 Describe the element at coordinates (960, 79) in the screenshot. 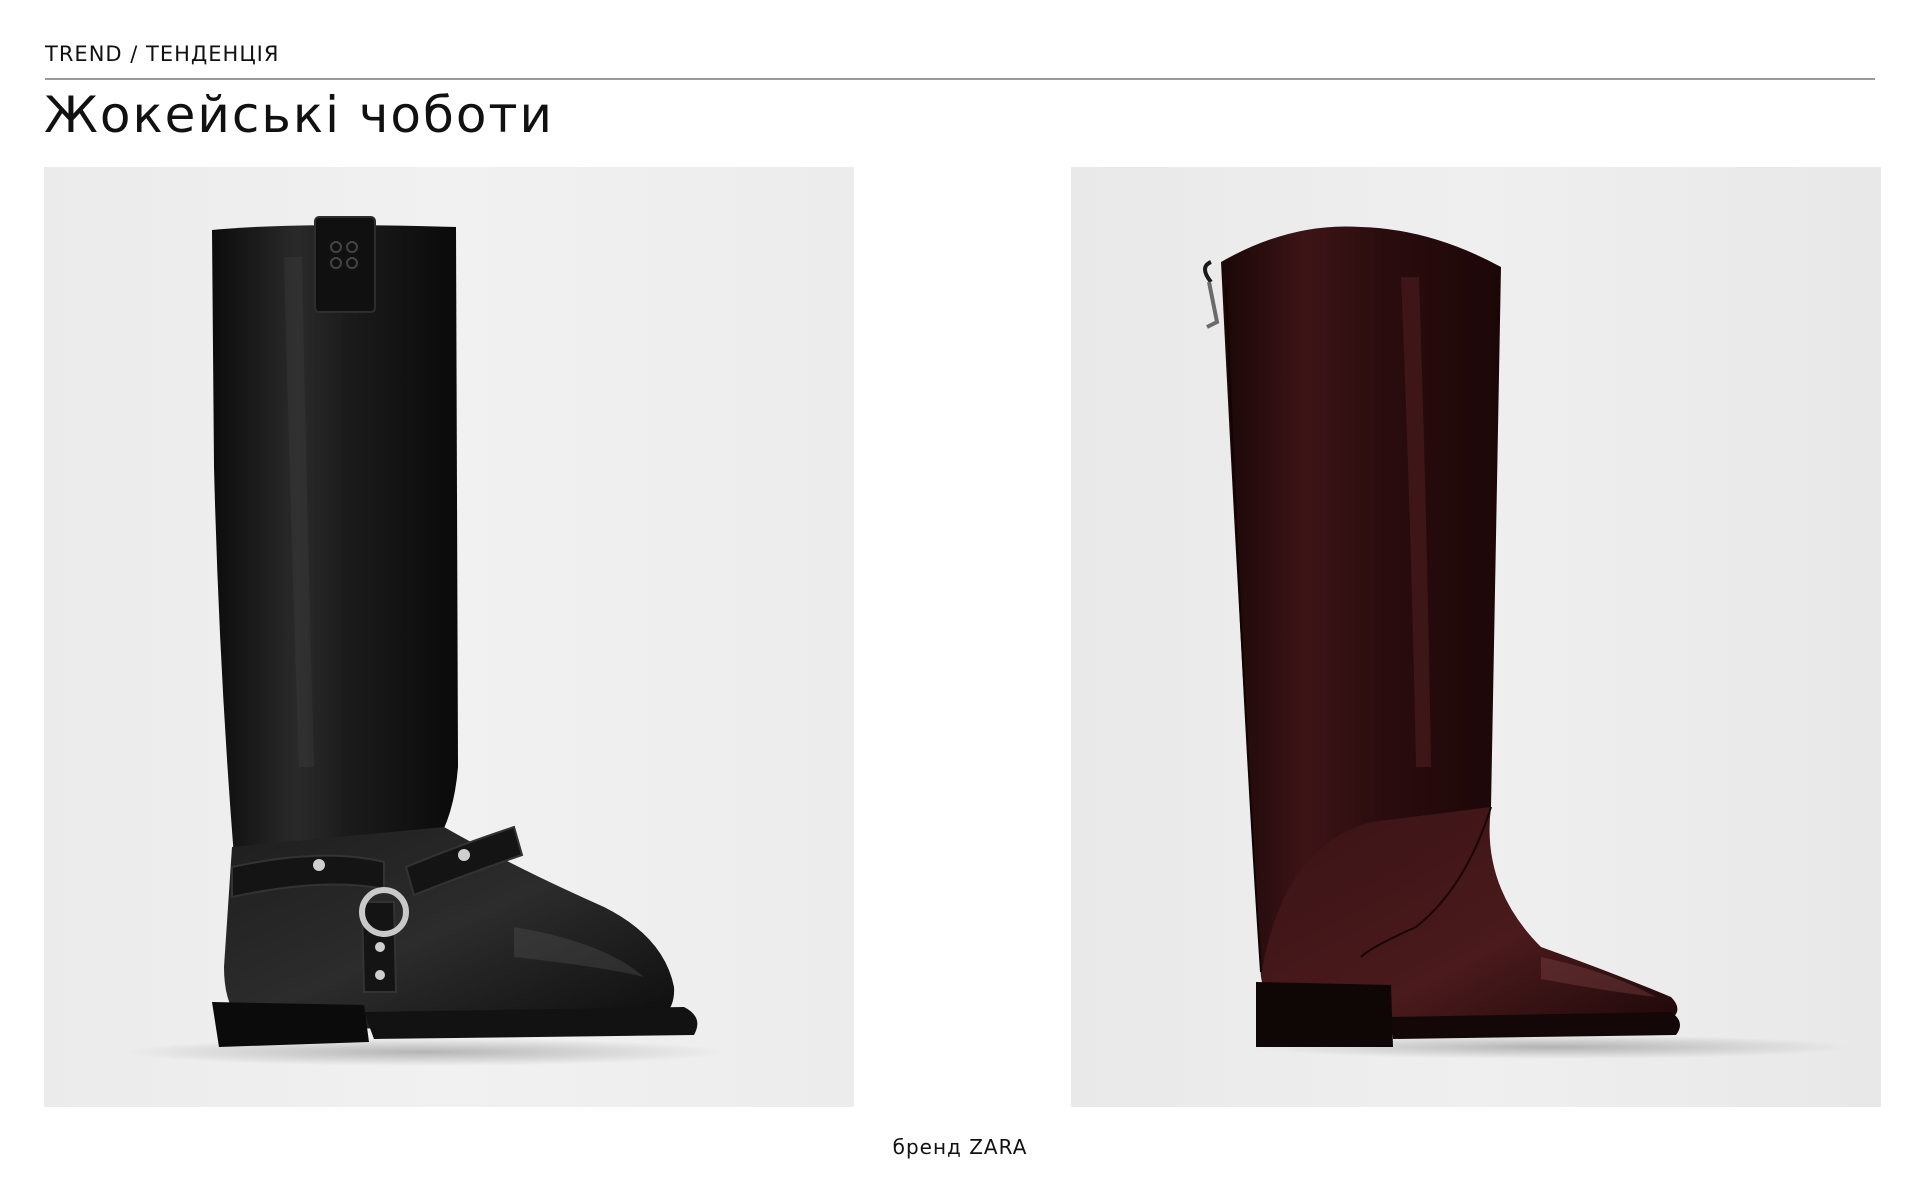

I see `header-divider` at that location.